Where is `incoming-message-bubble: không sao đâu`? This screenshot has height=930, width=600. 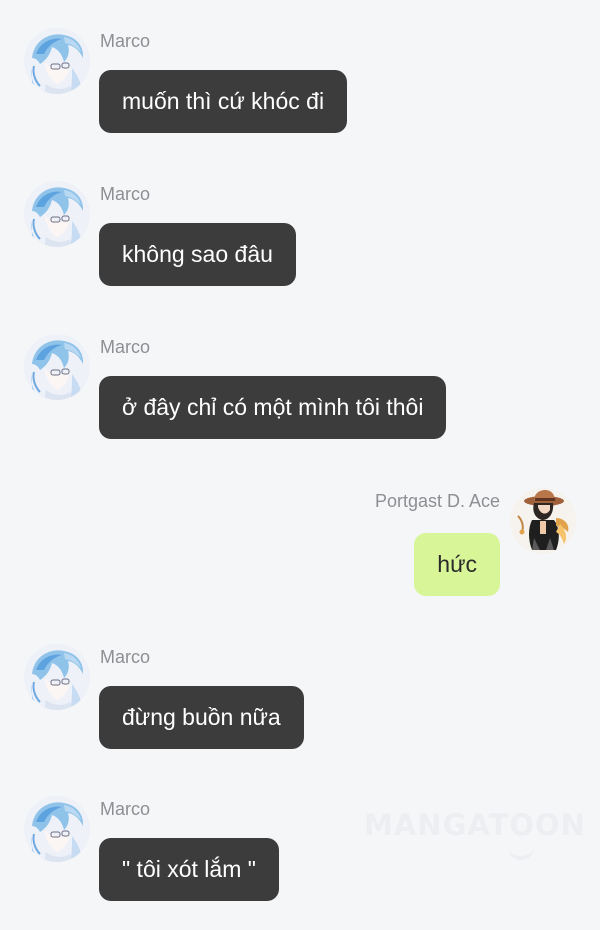 incoming-message-bubble: không sao đâu is located at coordinates (197, 254).